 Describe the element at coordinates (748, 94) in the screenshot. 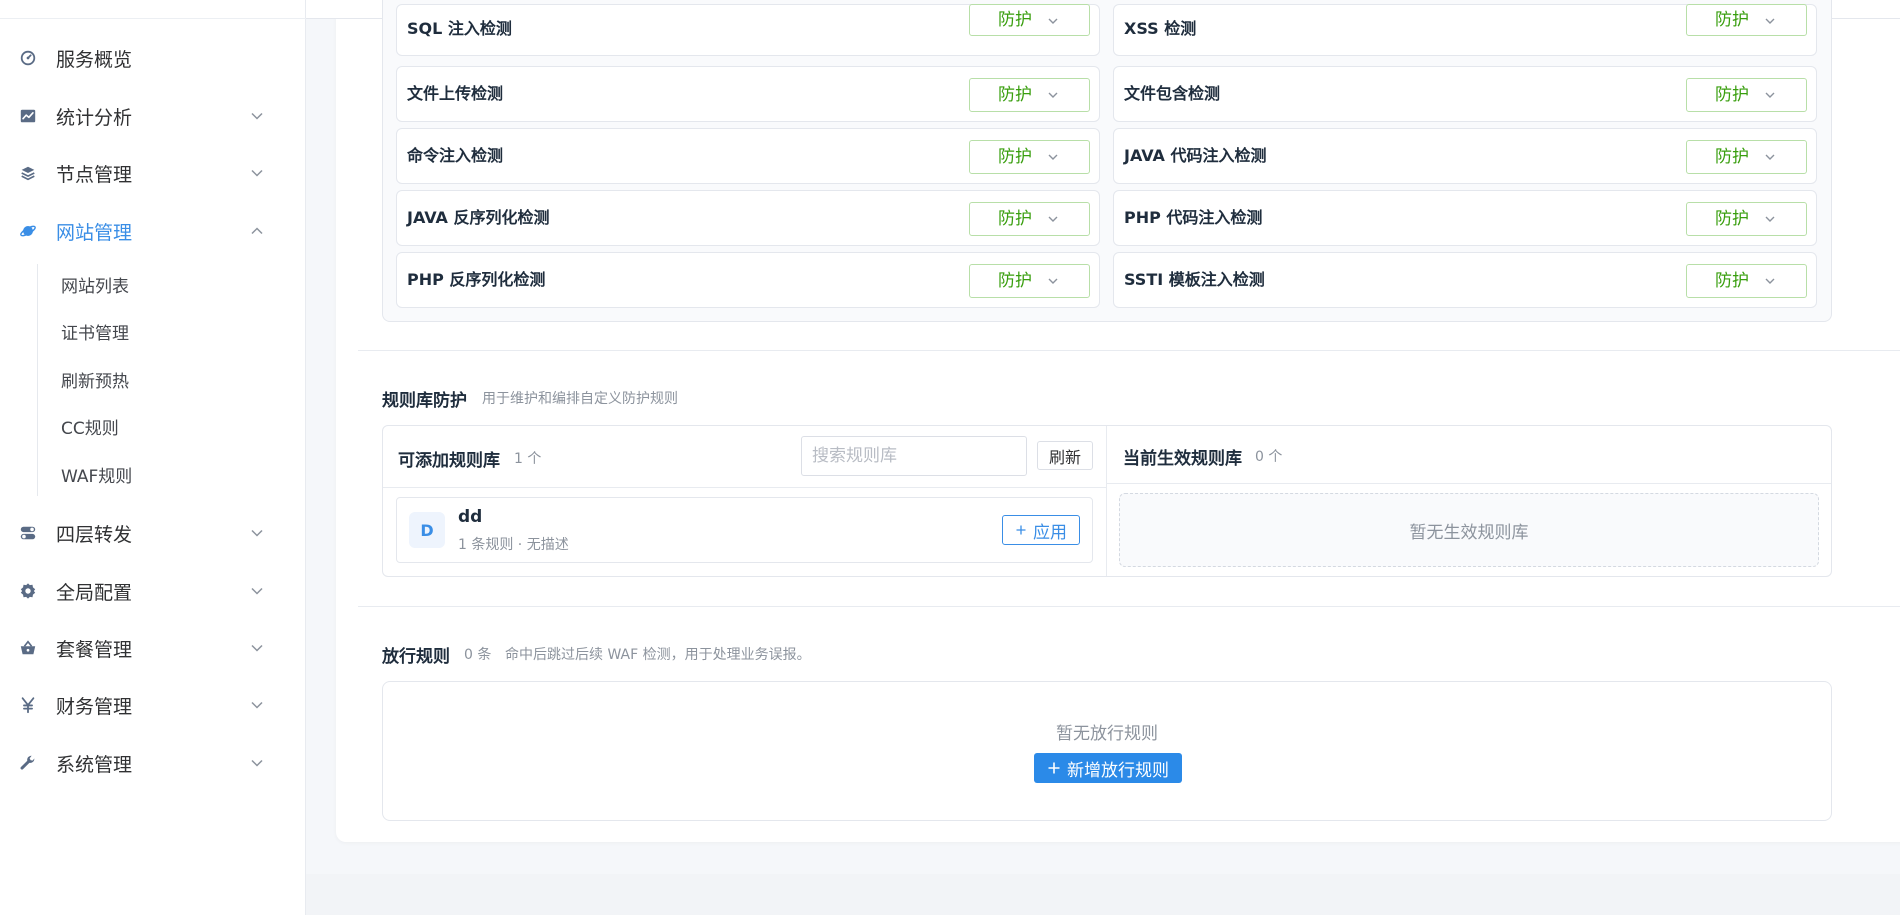

I see `detection-row-file-upload: 文件上传检测 防护` at that location.